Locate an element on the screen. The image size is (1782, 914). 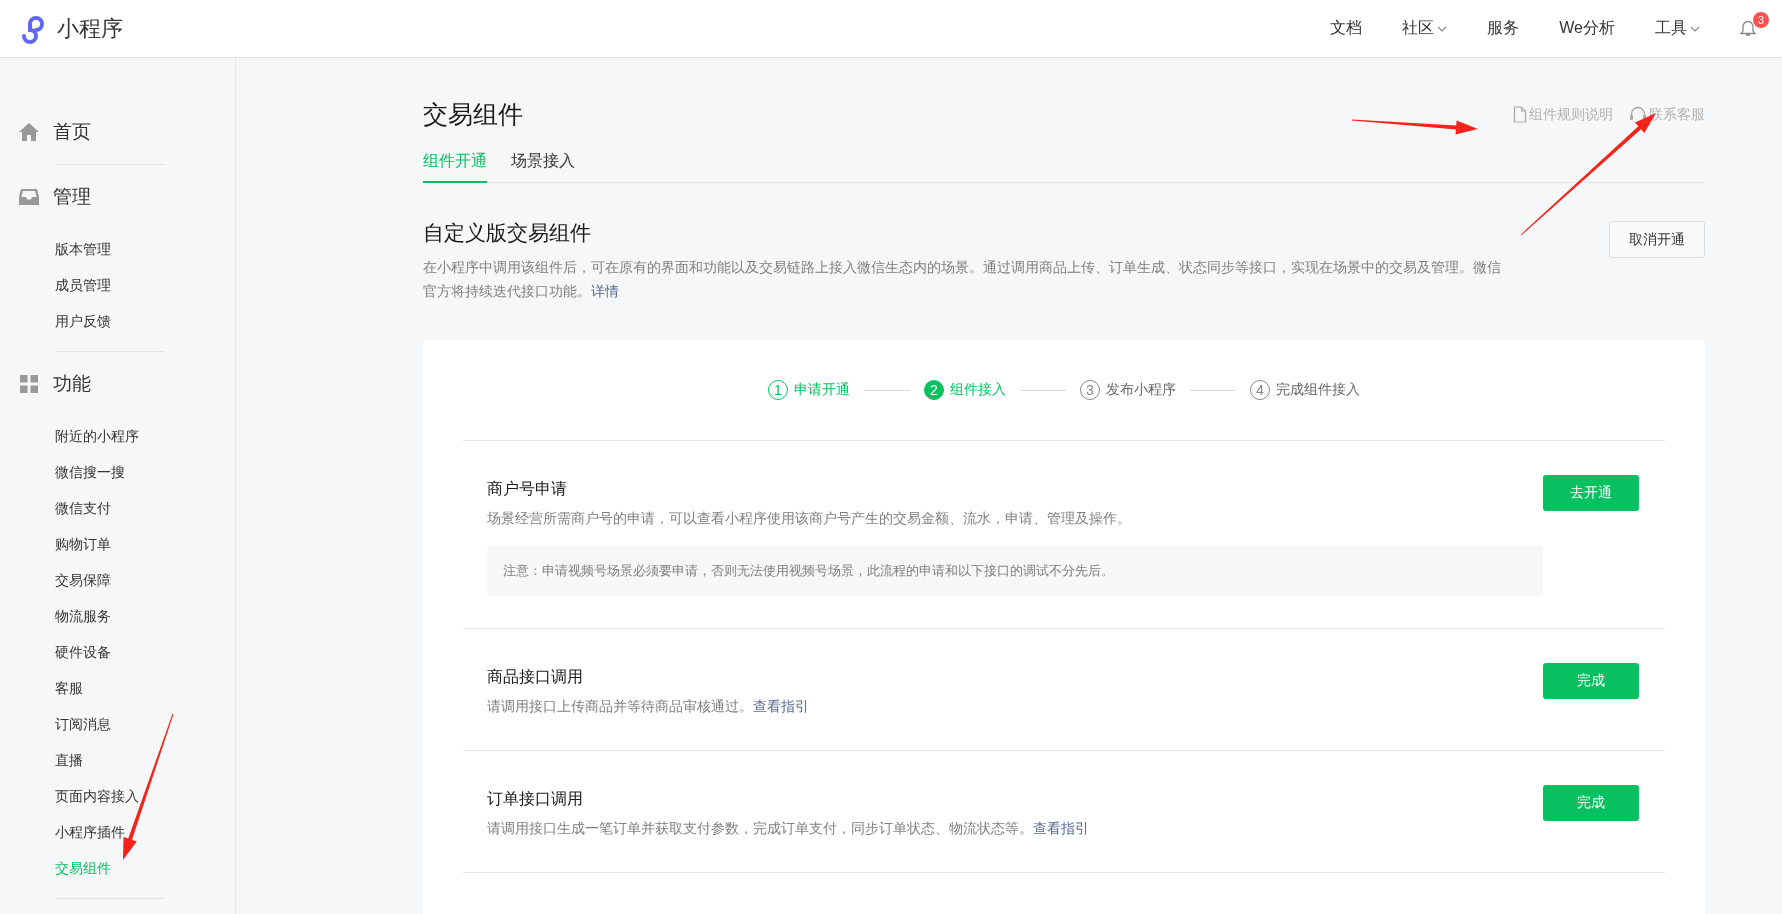
inbox-icon is located at coordinates (29, 197).